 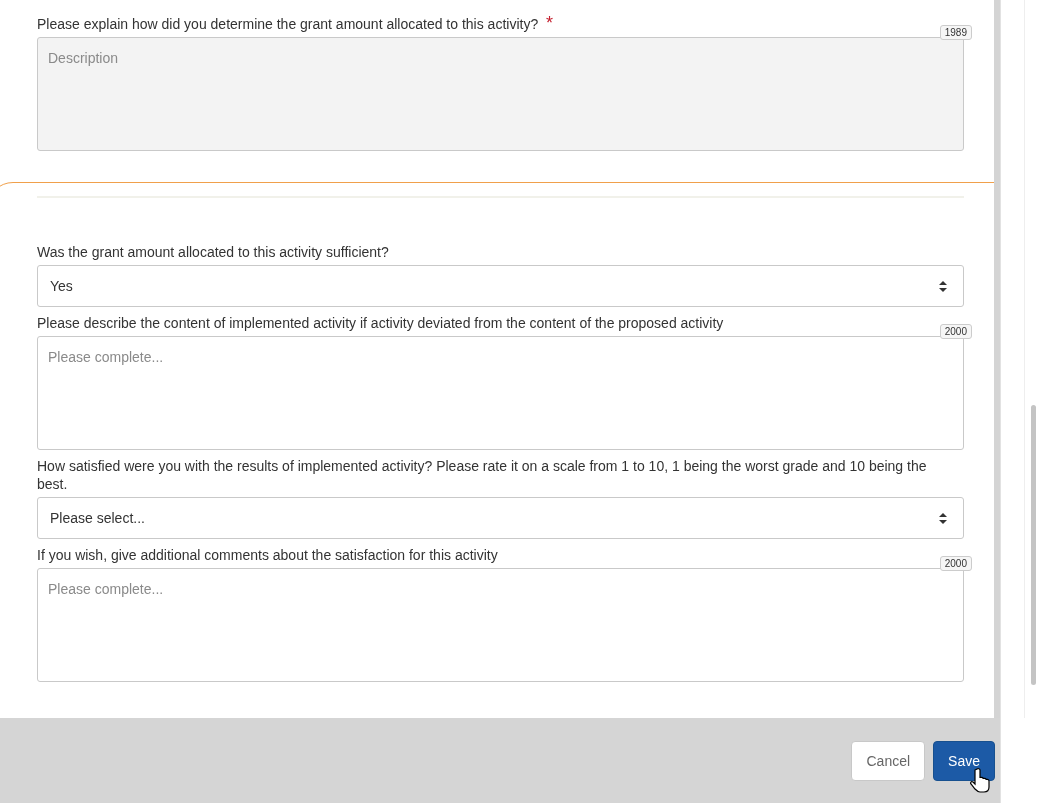 What do you see at coordinates (981, 780) in the screenshot?
I see `hand-cursor-icon` at bounding box center [981, 780].